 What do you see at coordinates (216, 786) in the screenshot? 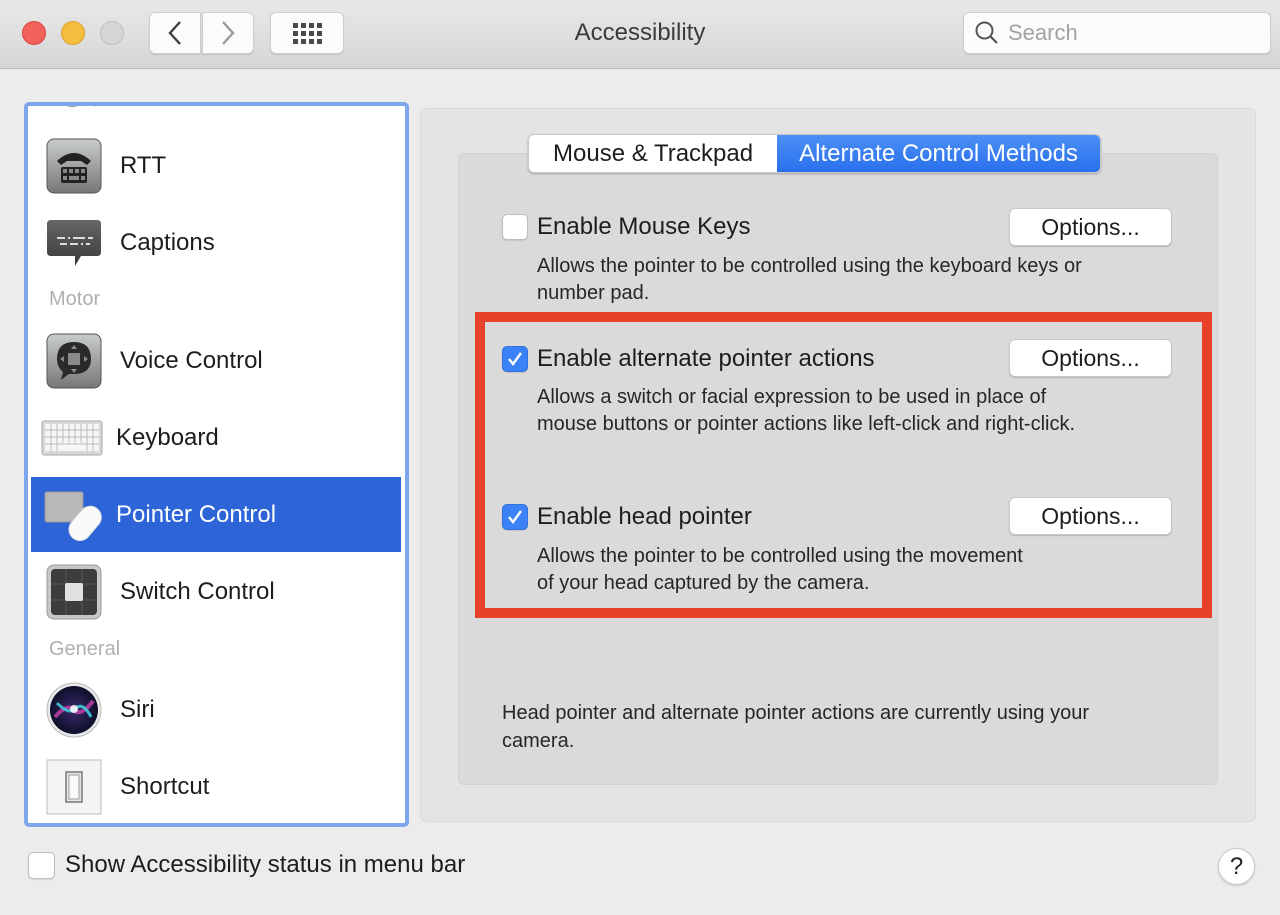
I see `sidebar-item-shortcut: Shortcut` at bounding box center [216, 786].